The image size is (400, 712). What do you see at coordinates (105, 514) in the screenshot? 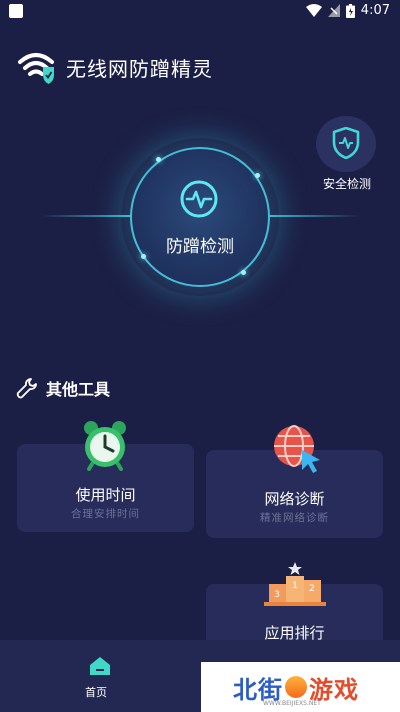
I see `usage-time-subtitle: 合理安排时间` at bounding box center [105, 514].